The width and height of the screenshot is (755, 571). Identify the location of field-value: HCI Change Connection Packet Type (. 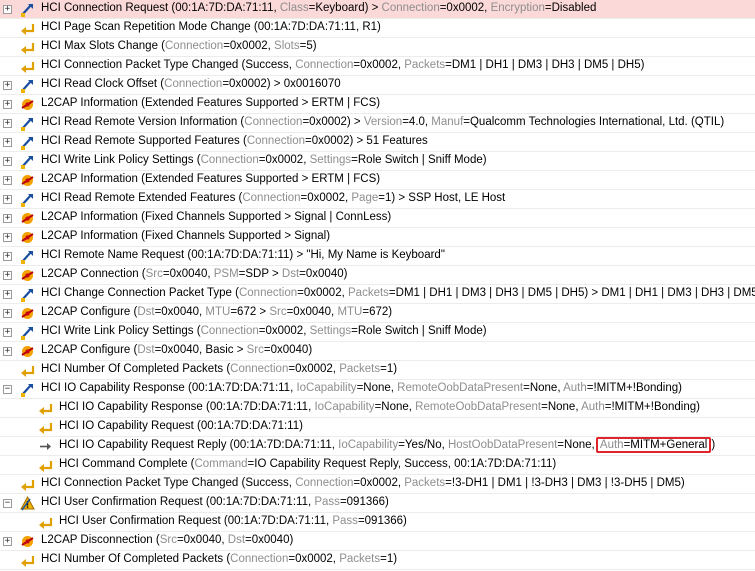
(140, 293).